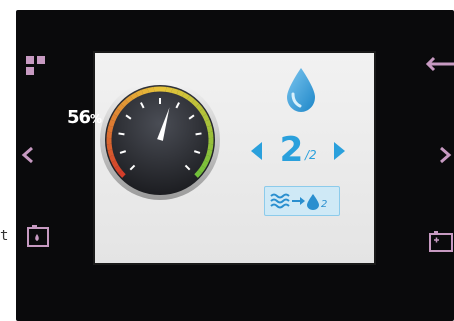  What do you see at coordinates (96, 119) in the screenshot?
I see `gauge-unit: %` at bounding box center [96, 119].